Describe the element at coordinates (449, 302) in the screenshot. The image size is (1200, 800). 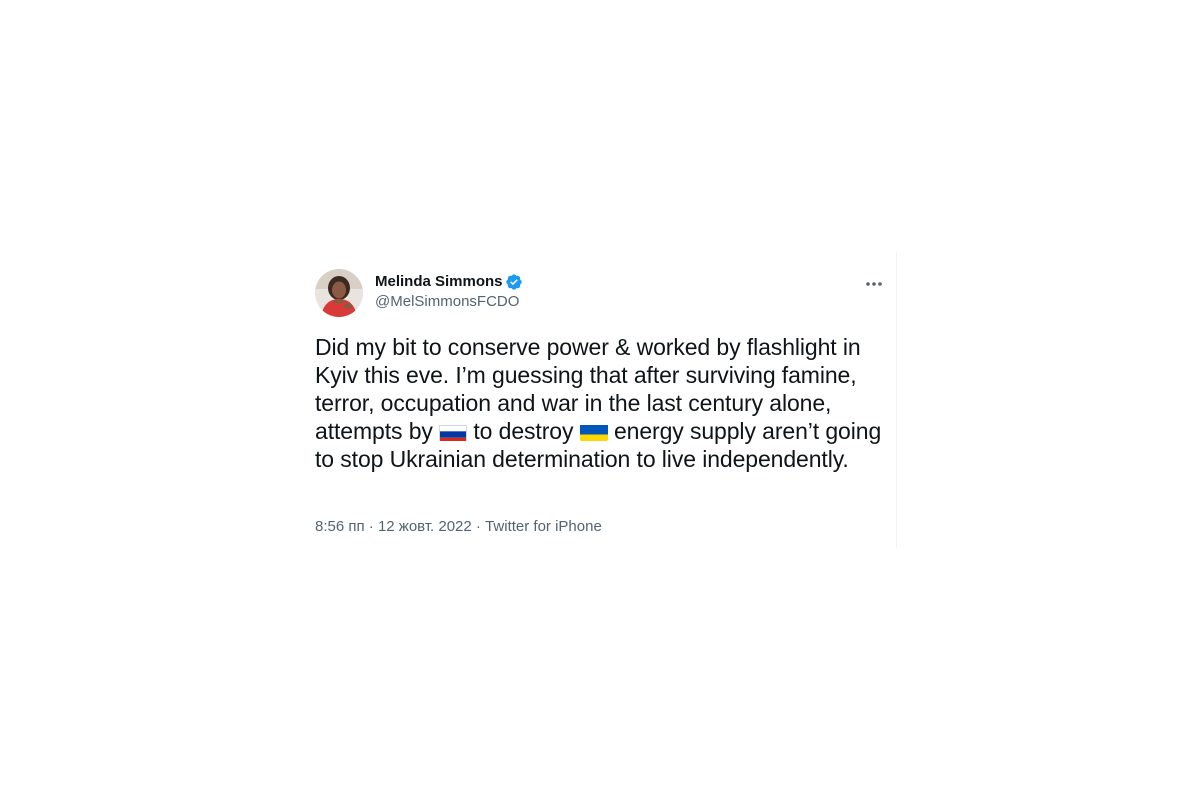
I see `author-handle: @MelSimmonsFCDO` at that location.